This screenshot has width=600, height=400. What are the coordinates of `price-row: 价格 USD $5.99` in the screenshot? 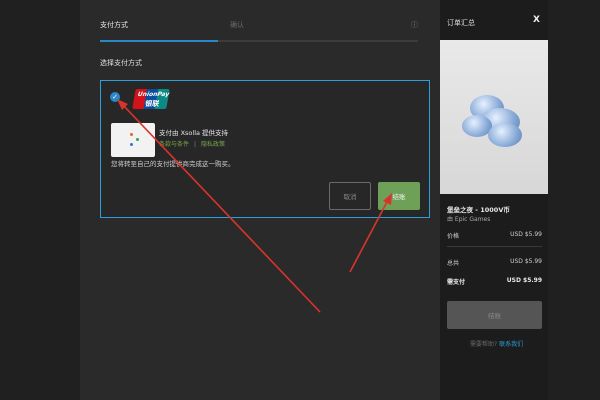 It's located at (494, 235).